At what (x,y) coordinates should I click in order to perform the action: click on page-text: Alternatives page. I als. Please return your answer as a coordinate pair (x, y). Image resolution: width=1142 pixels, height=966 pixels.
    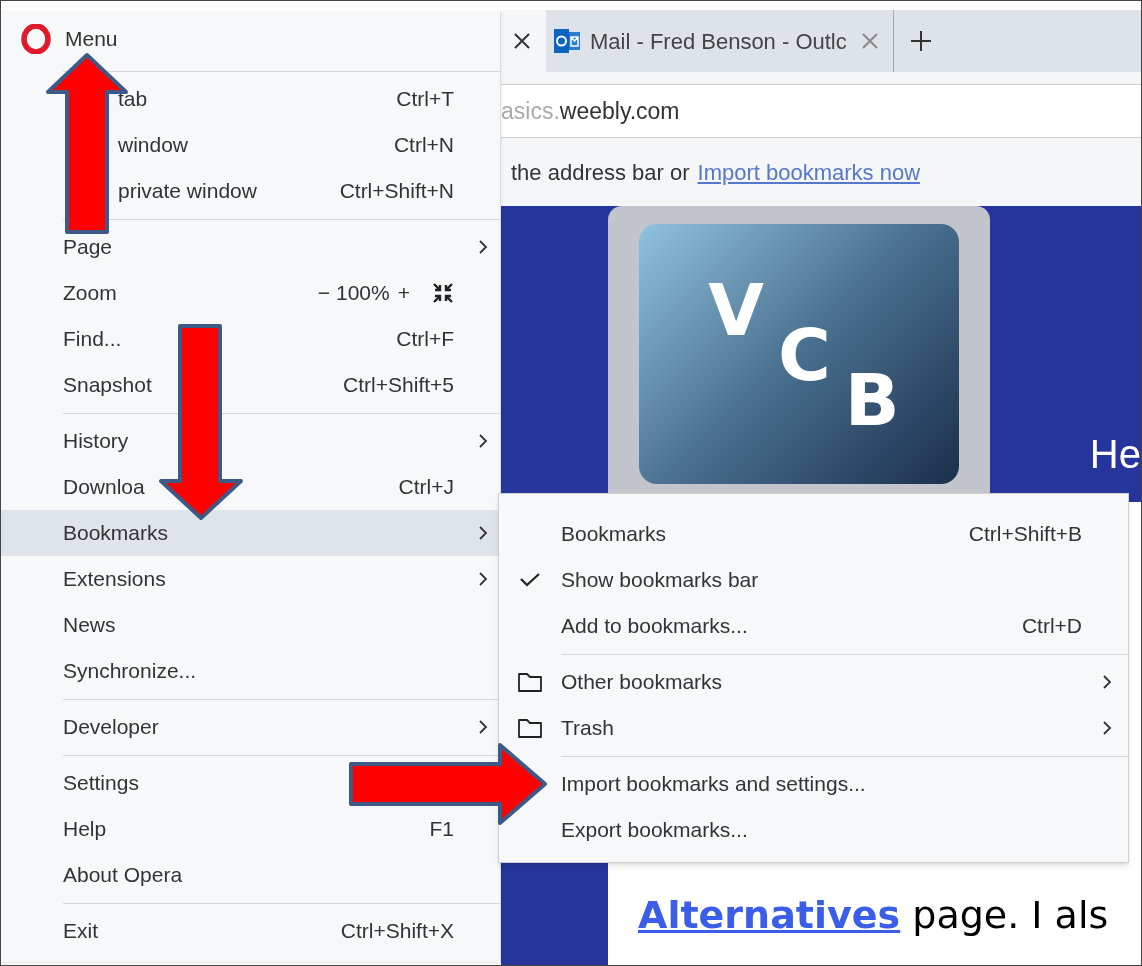
    Looking at the image, I should click on (873, 915).